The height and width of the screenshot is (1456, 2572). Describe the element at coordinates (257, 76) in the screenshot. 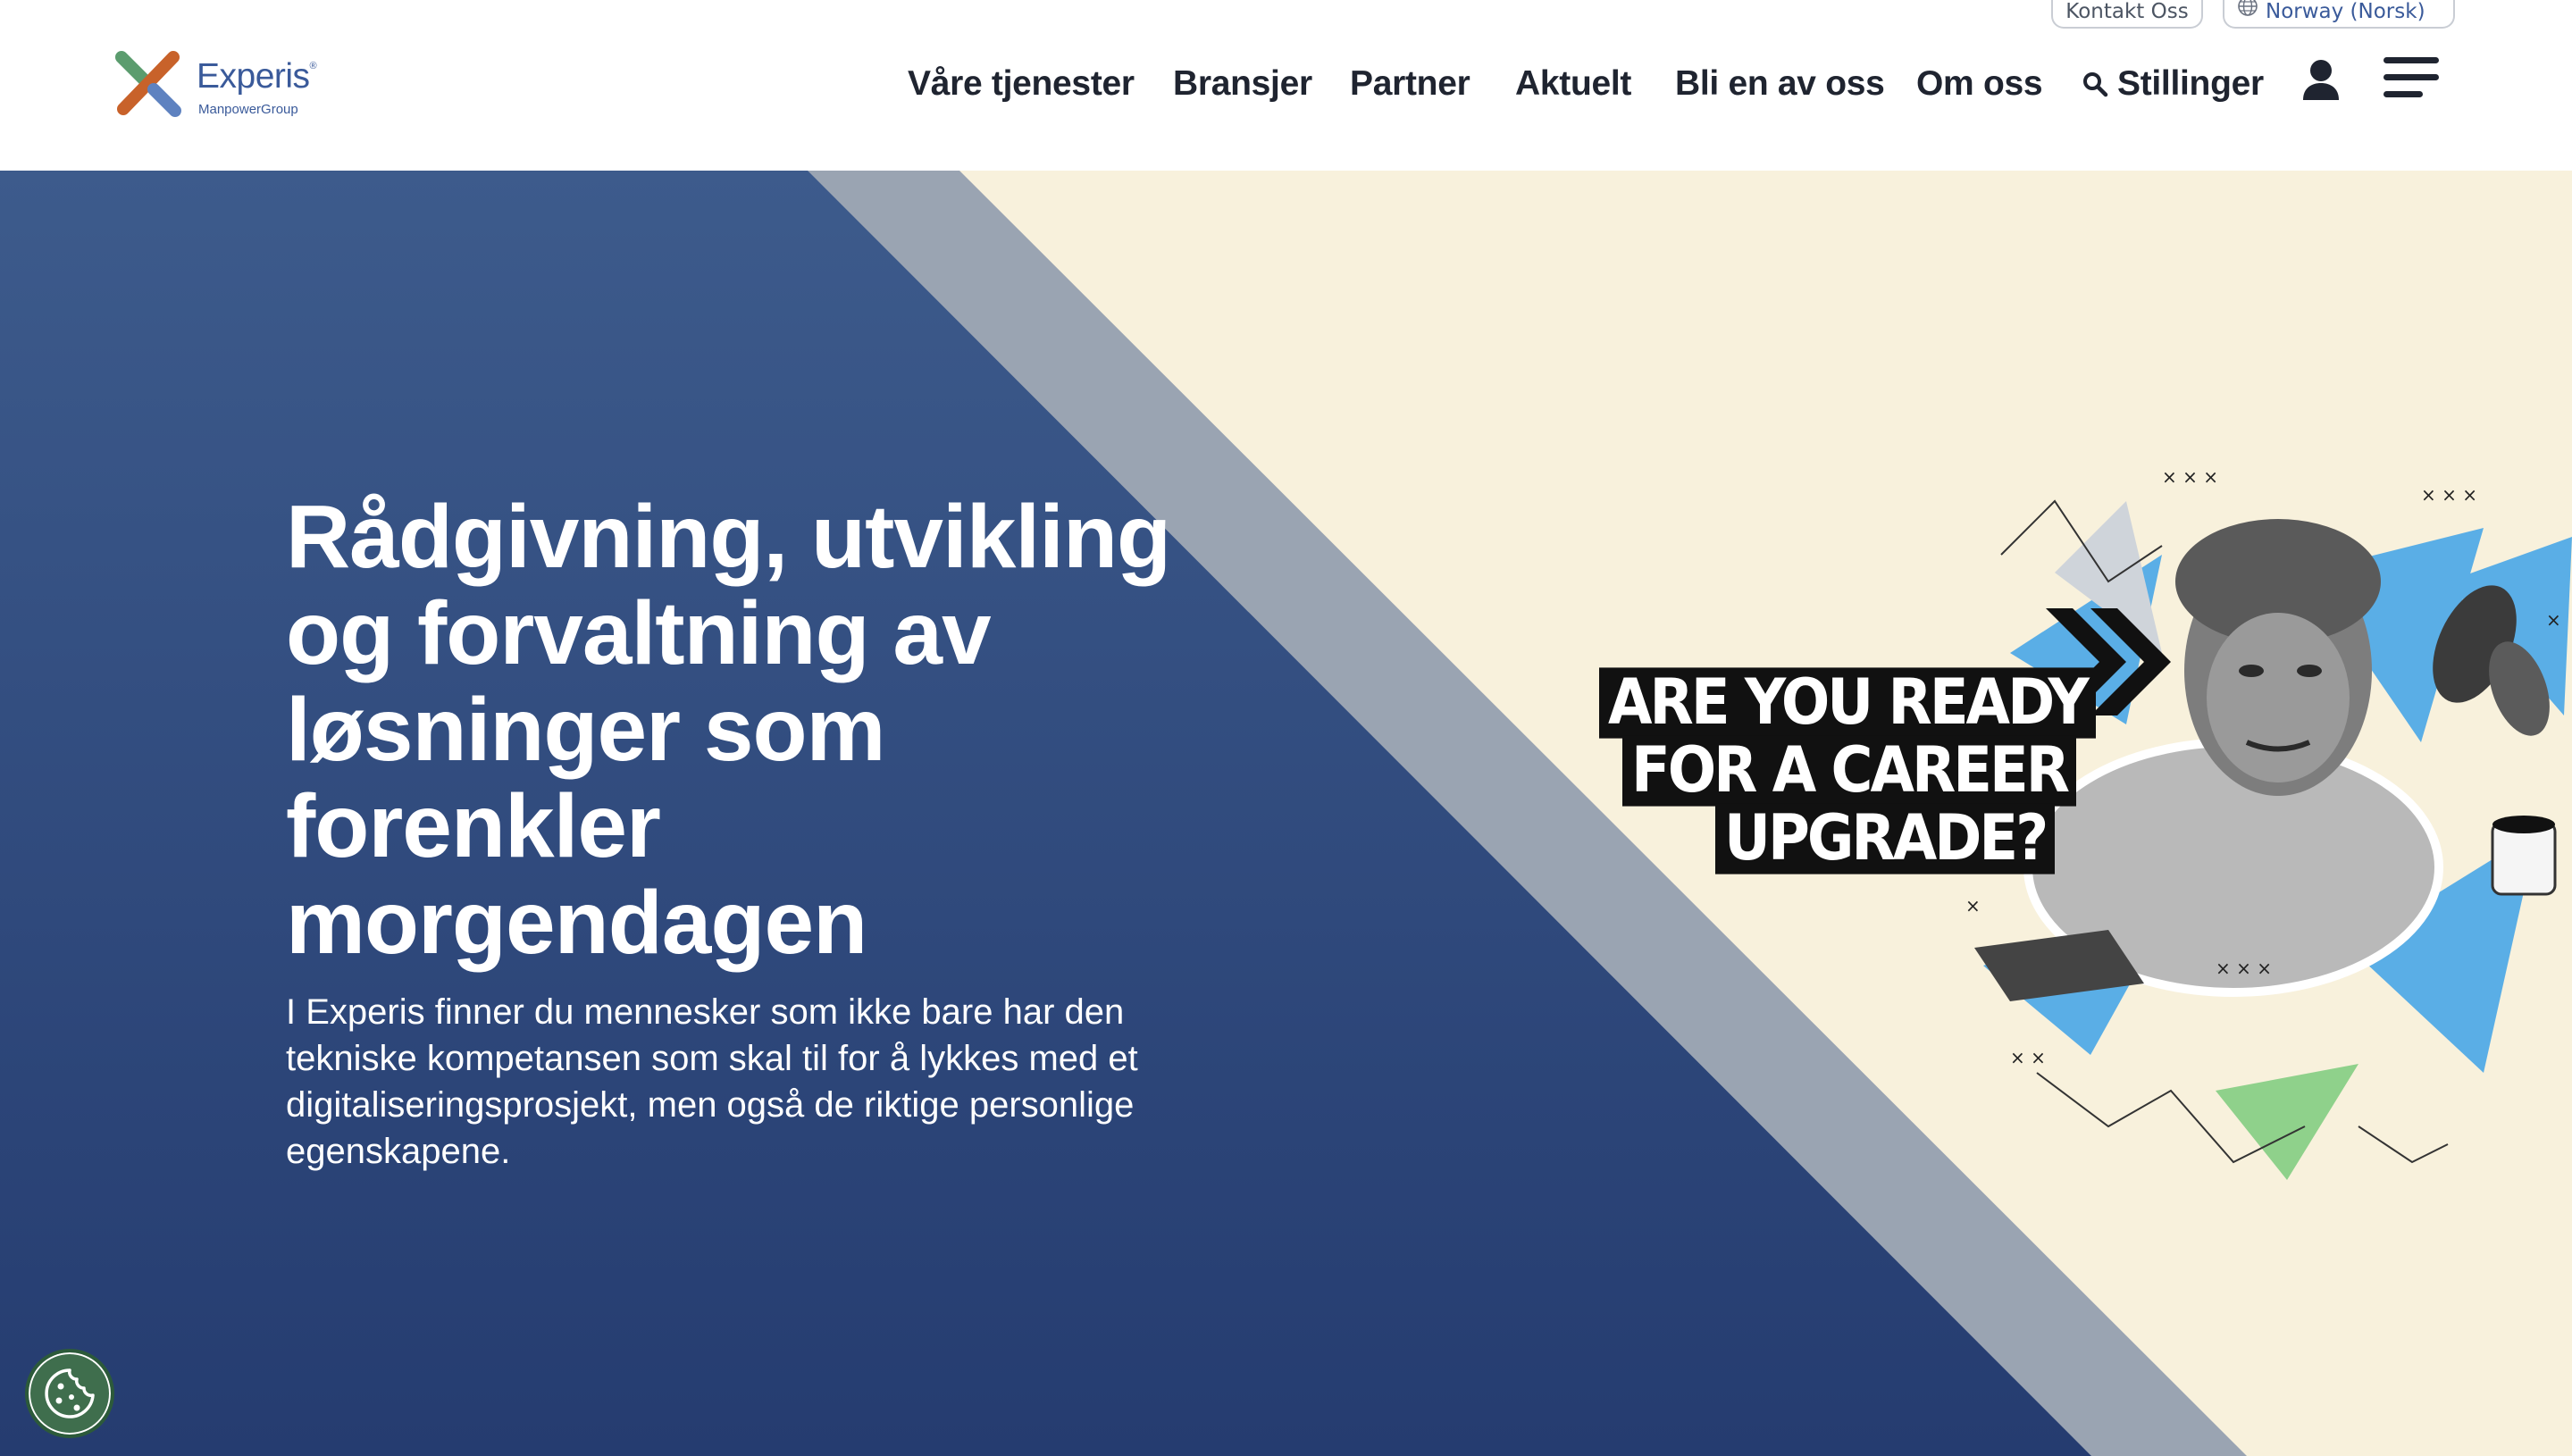

I see `logo-wordmark: Experis®` at that location.